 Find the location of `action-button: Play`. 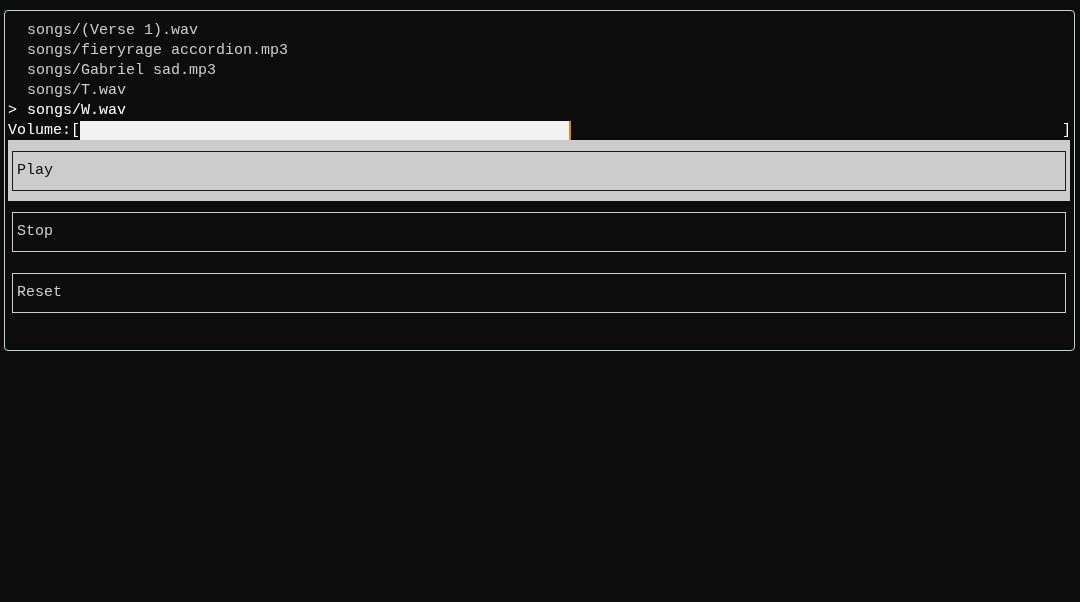

action-button: Play is located at coordinates (539, 171).